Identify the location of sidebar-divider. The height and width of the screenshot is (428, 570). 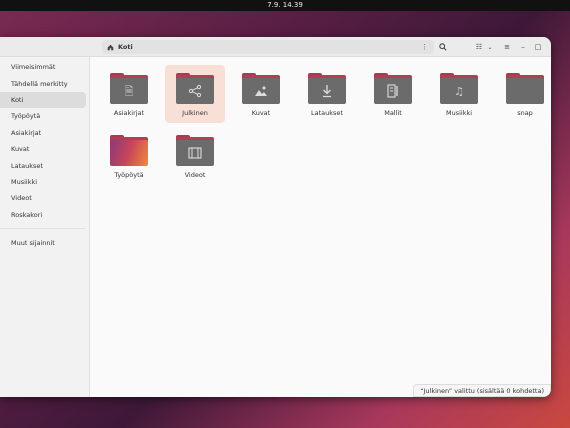
(42, 228).